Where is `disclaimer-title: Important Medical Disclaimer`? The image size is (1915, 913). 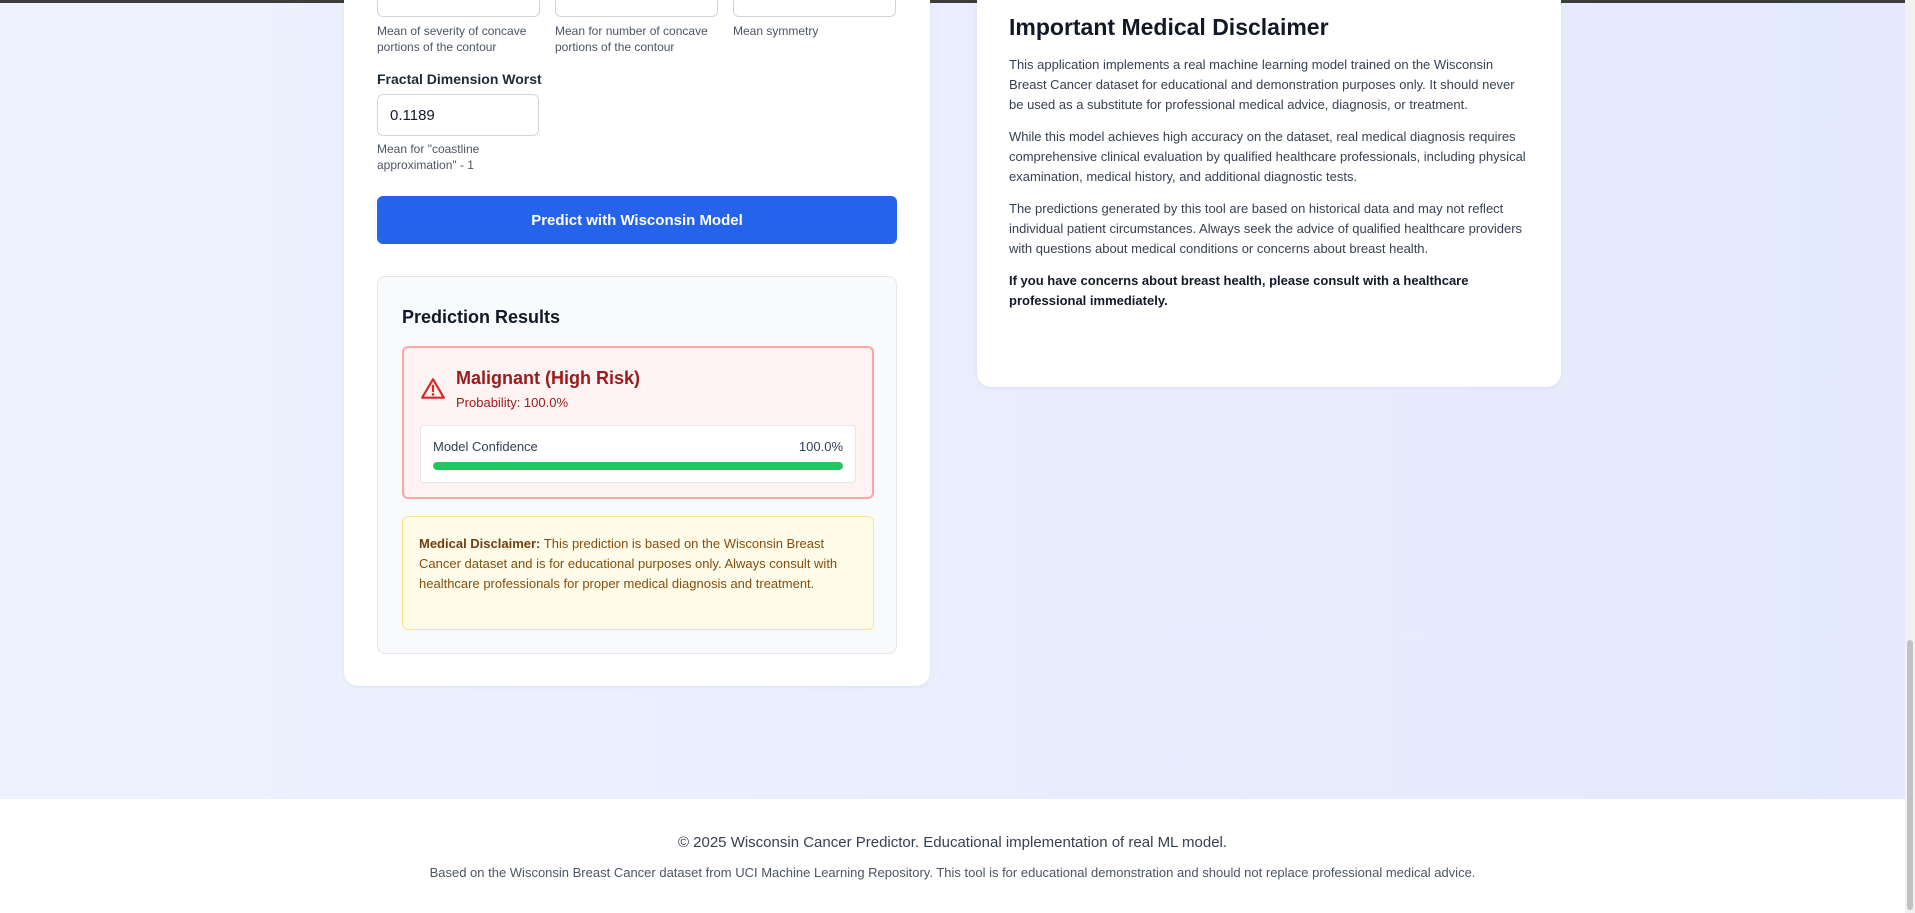 disclaimer-title: Important Medical Disclaimer is located at coordinates (1169, 27).